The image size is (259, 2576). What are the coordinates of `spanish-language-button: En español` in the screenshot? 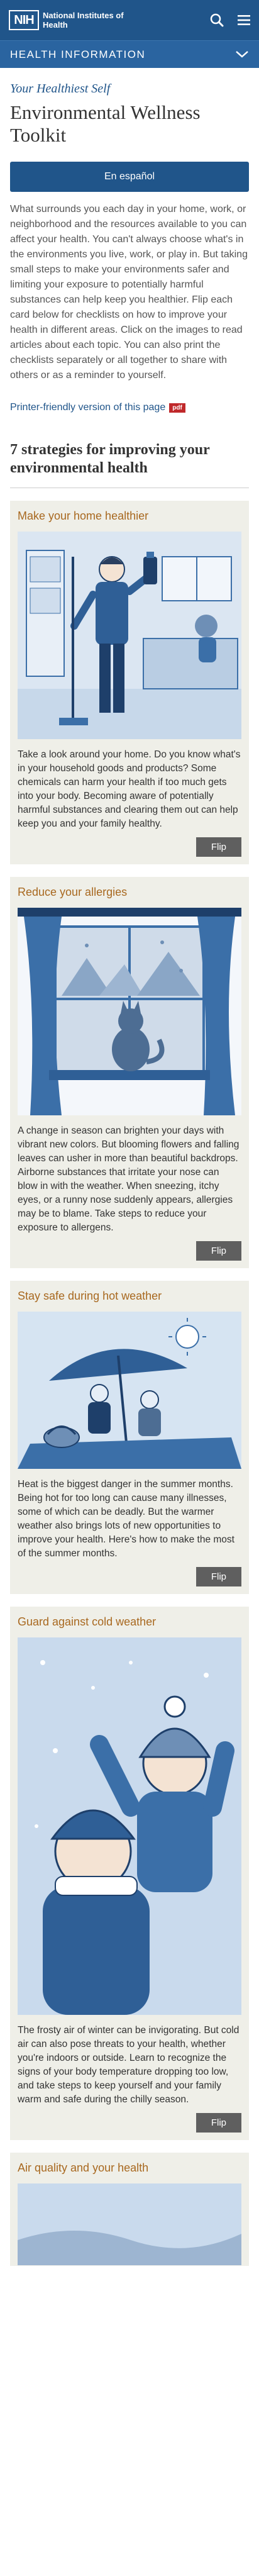 It's located at (129, 177).